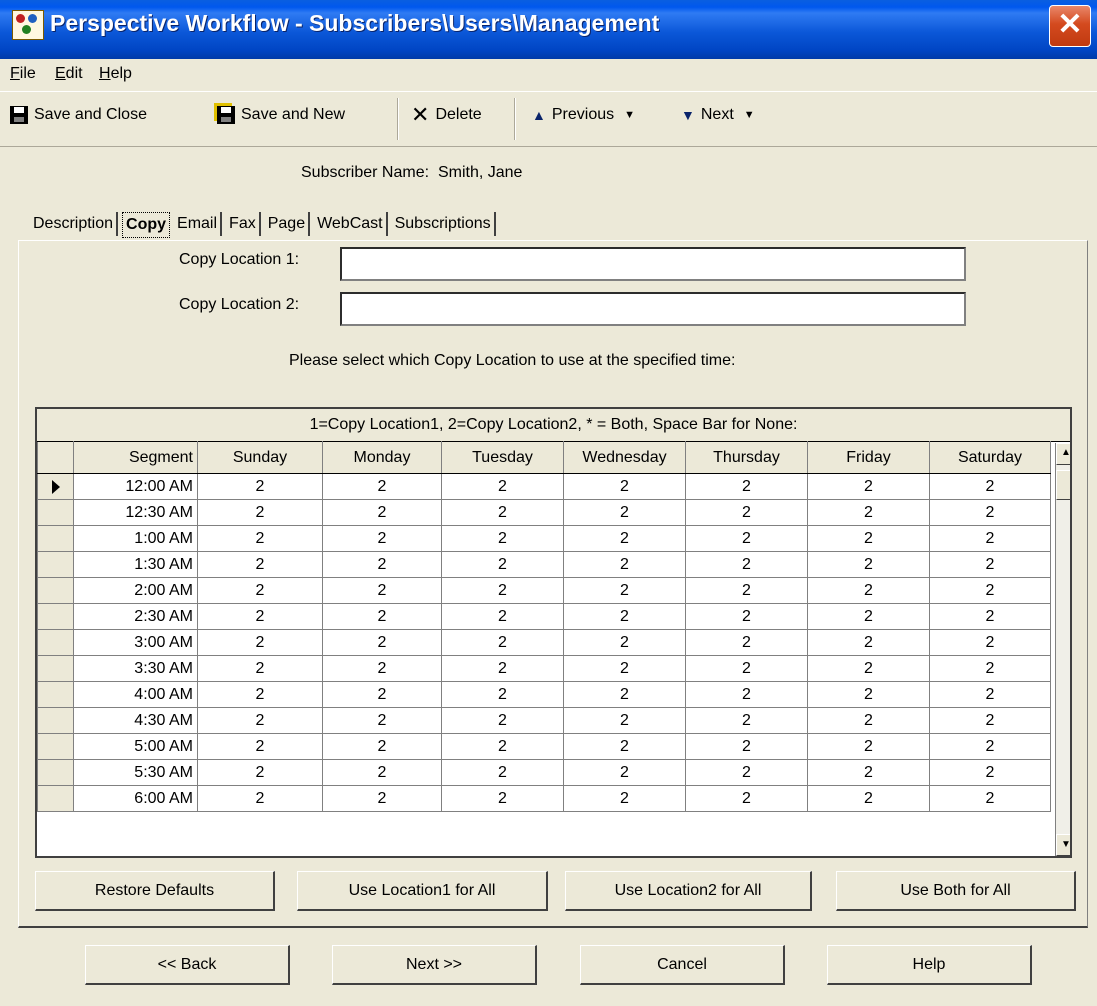  What do you see at coordinates (544, 538) in the screenshot?
I see `table-row: 1:00 AM 2 2 2 2 2 2 2` at bounding box center [544, 538].